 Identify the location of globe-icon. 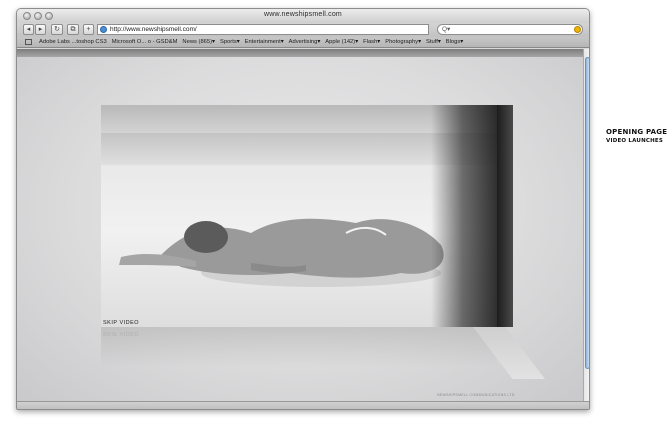
(103, 29).